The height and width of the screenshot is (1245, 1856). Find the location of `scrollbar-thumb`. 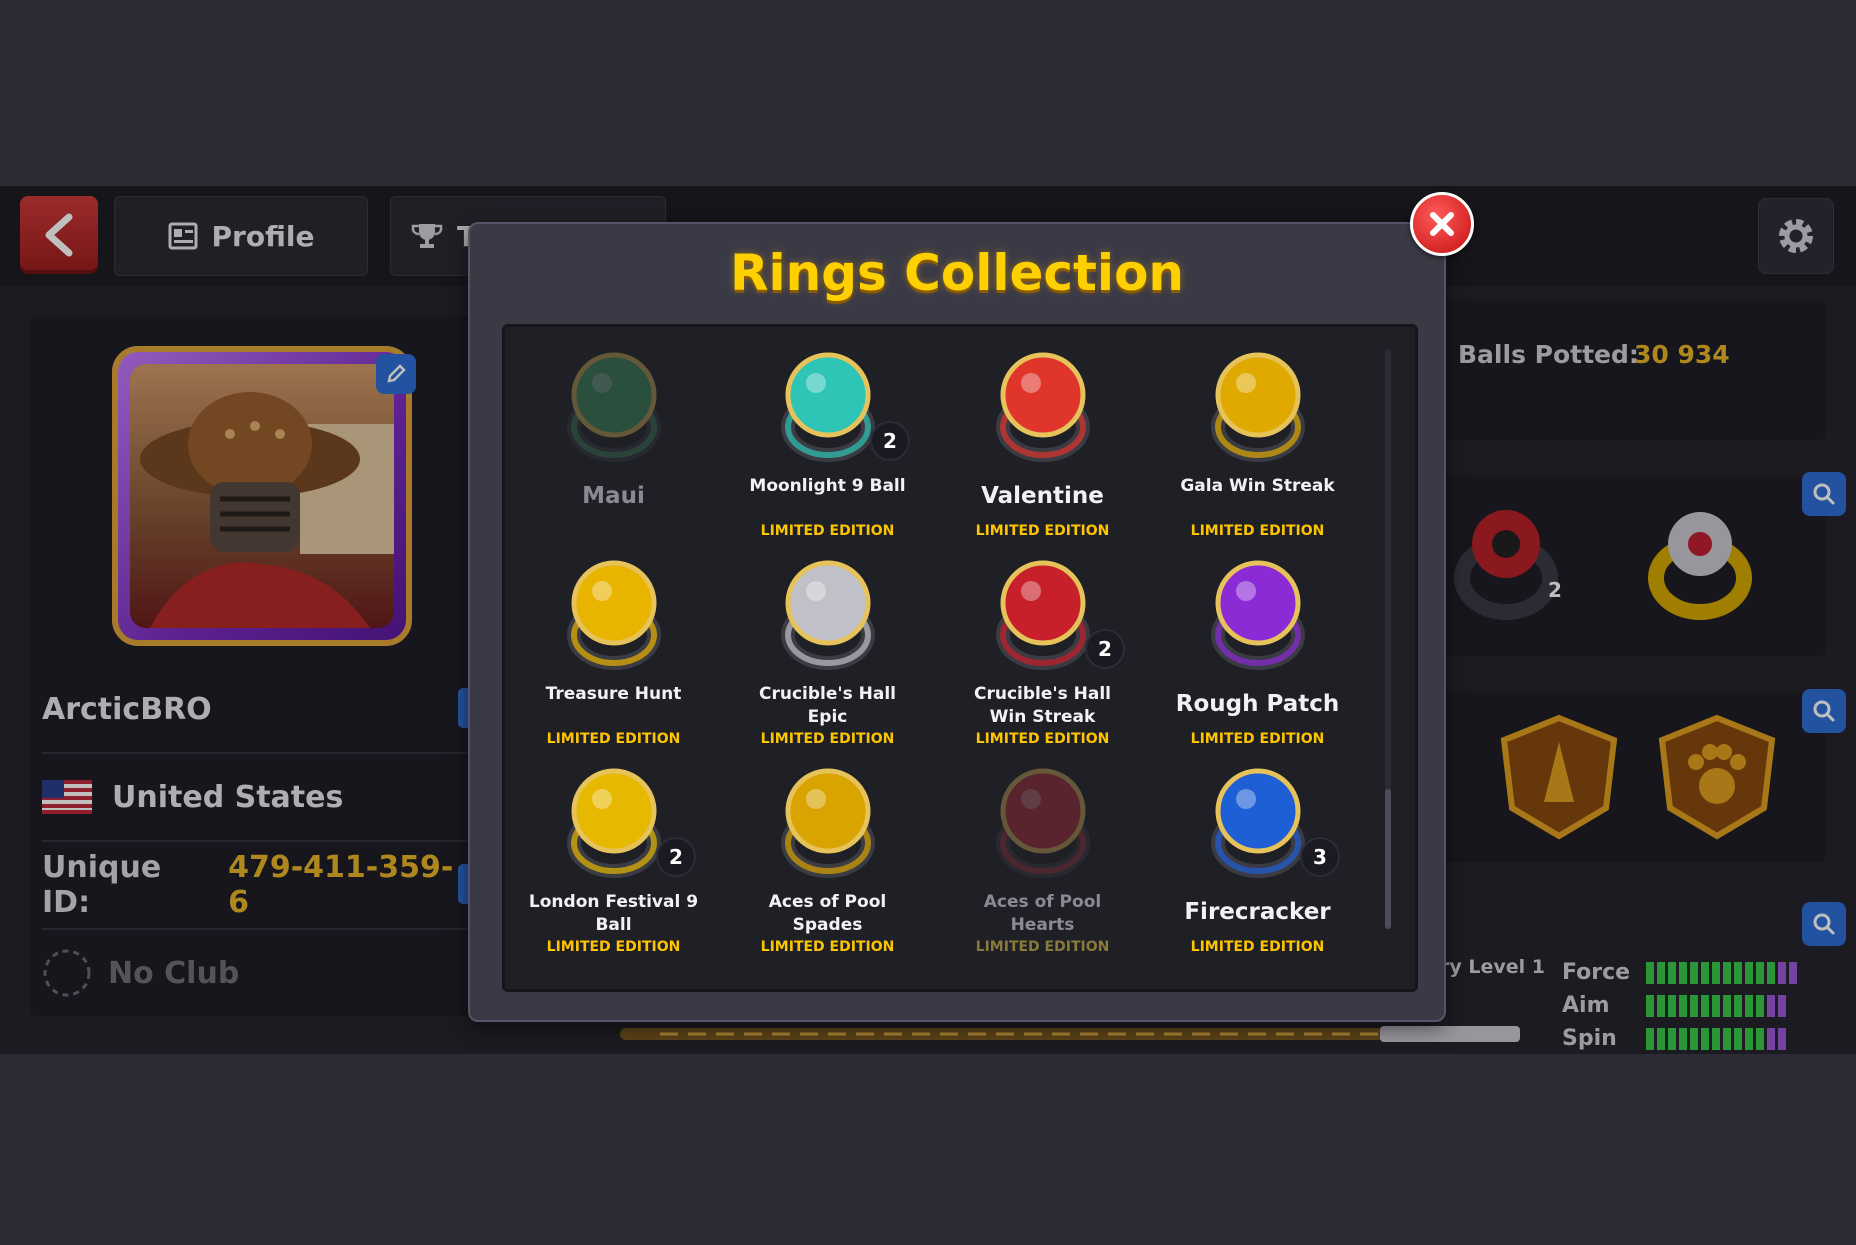

scrollbar-thumb is located at coordinates (1388, 859).